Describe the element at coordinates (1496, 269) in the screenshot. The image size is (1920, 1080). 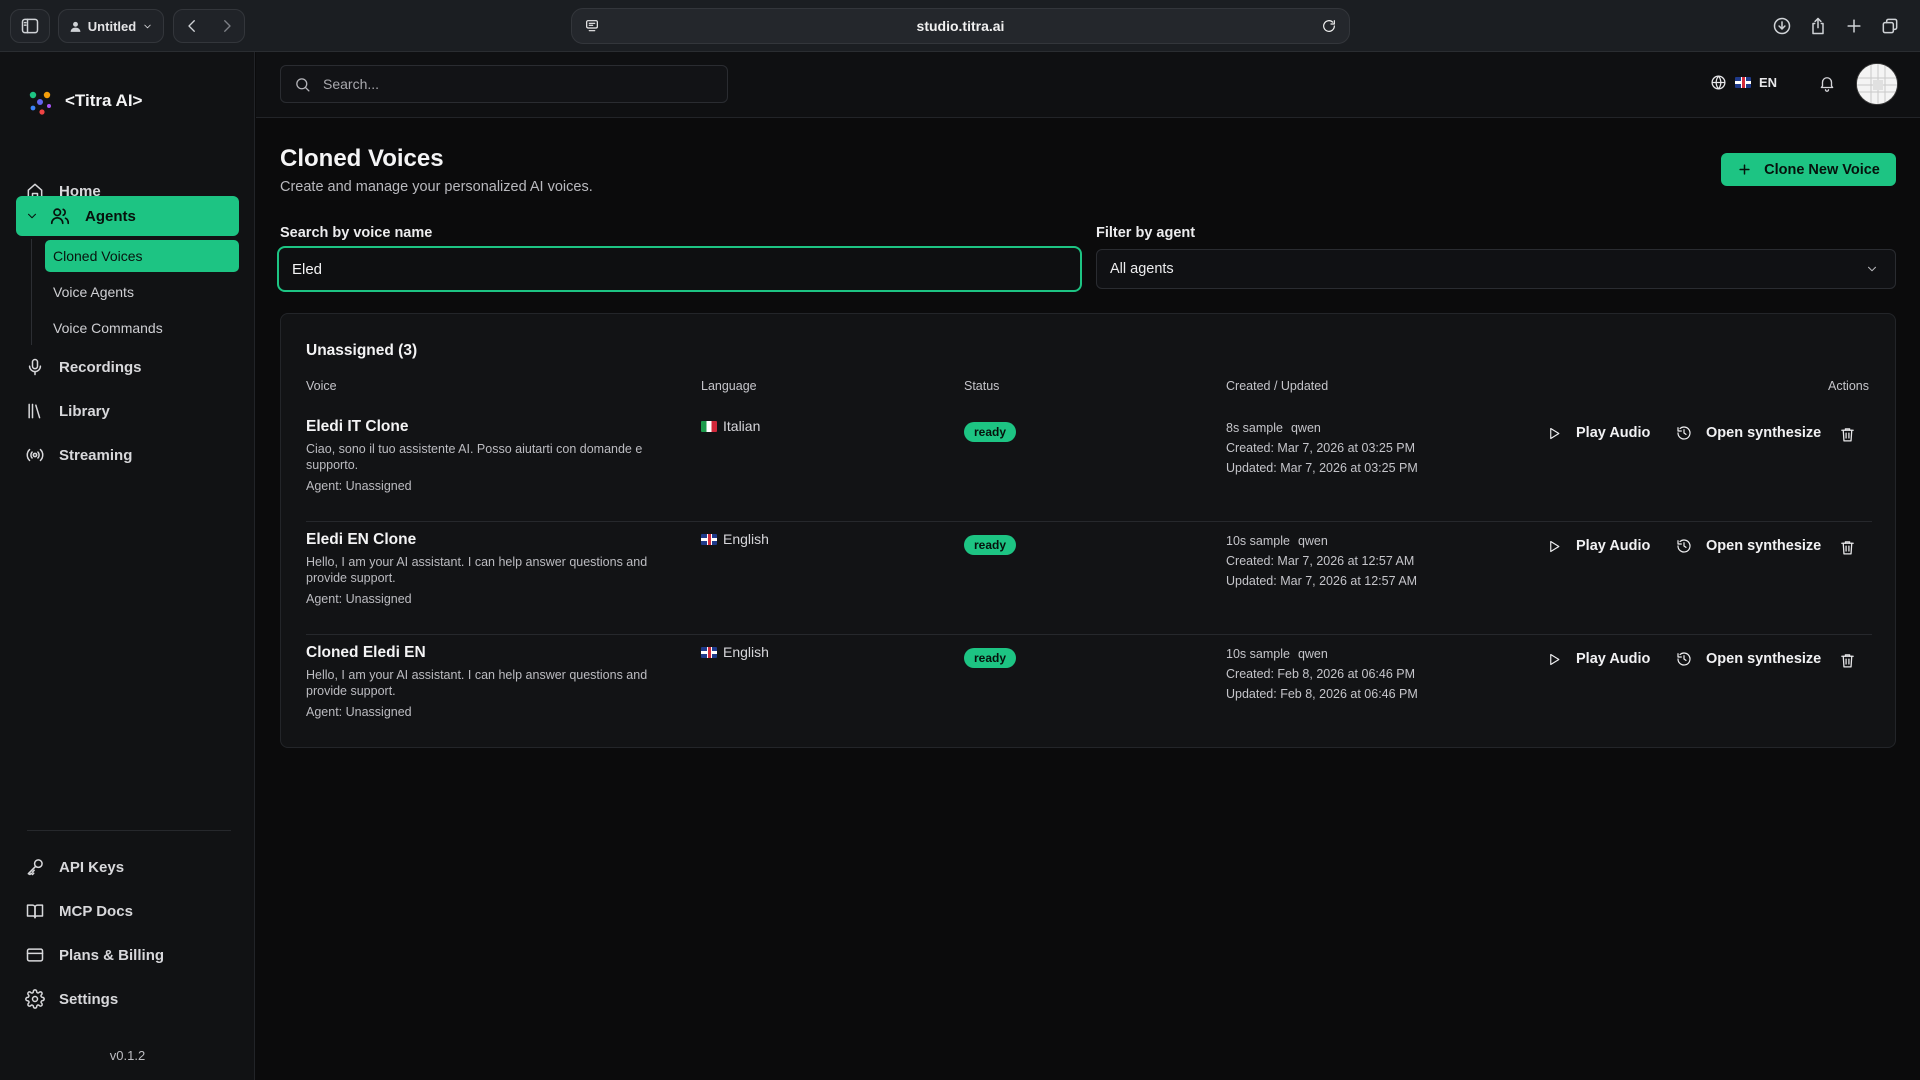
I see `agent-filter-select: All agents` at that location.